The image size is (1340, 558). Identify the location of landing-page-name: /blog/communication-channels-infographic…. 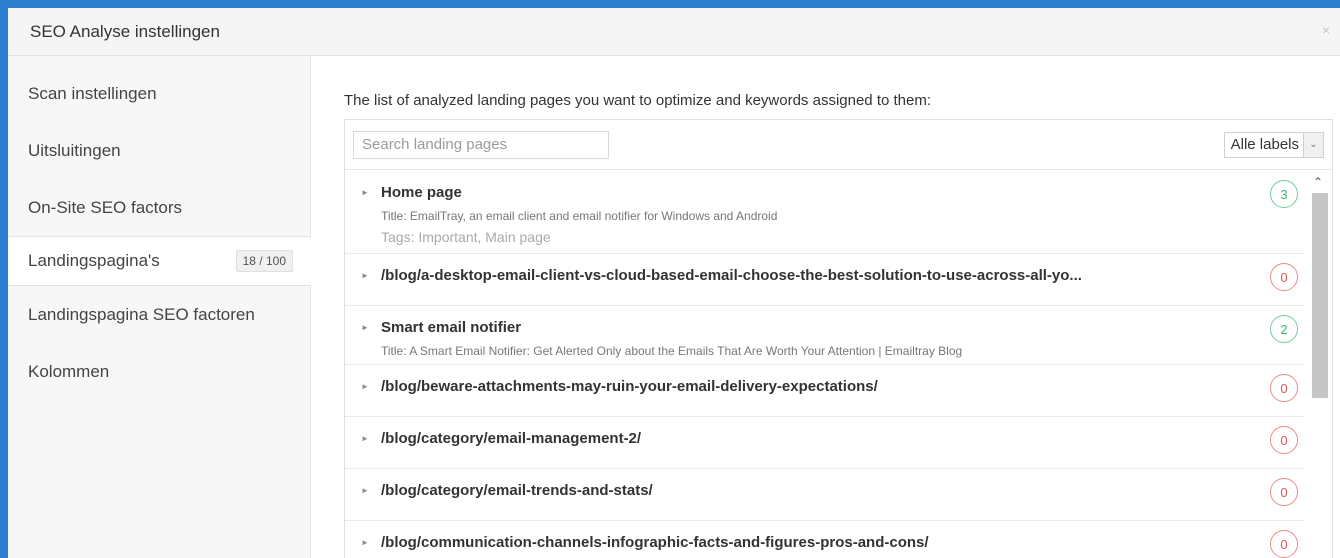
(655, 542).